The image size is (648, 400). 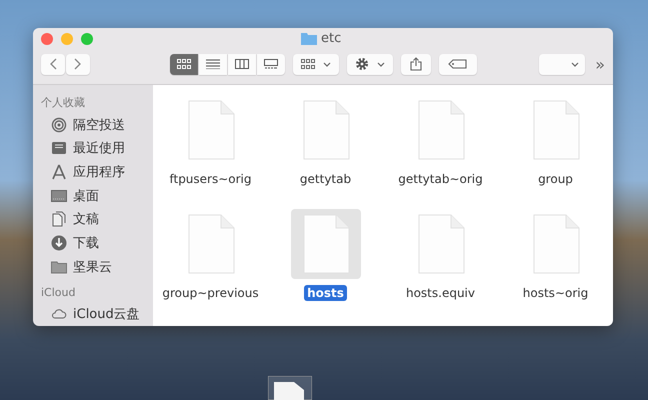 I want to click on forward-button, so click(x=78, y=64).